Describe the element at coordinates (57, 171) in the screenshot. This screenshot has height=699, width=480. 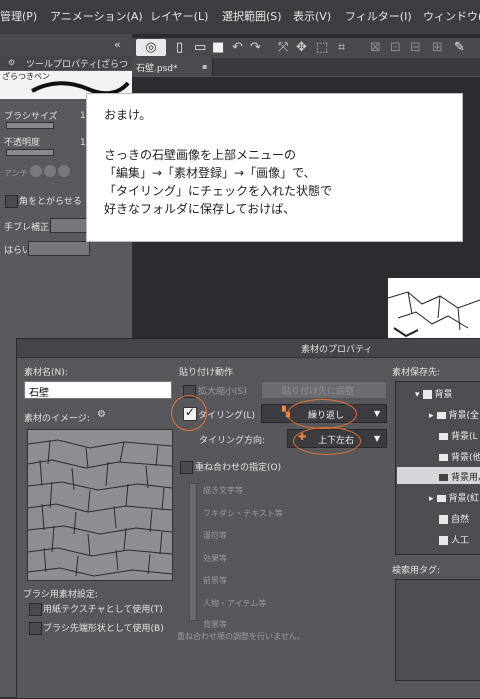
I see `antialias-selector` at that location.